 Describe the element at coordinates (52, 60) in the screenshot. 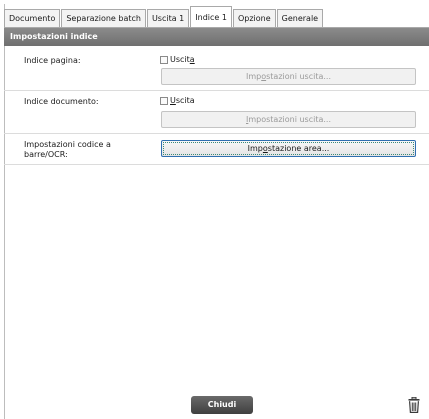

I see `page-index-label: Indice pagina:` at that location.